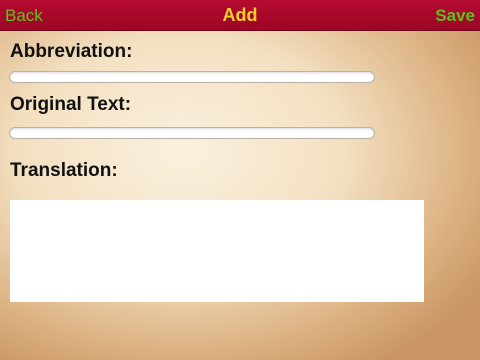  What do you see at coordinates (71, 51) in the screenshot?
I see `abbreviation-label: Abbreviation:` at bounding box center [71, 51].